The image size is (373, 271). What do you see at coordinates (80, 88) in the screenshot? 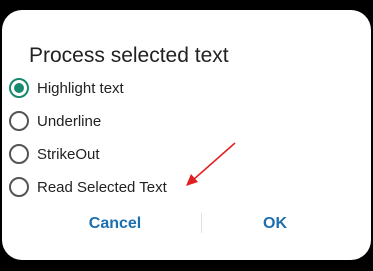
I see `option-label: Highlight text` at bounding box center [80, 88].